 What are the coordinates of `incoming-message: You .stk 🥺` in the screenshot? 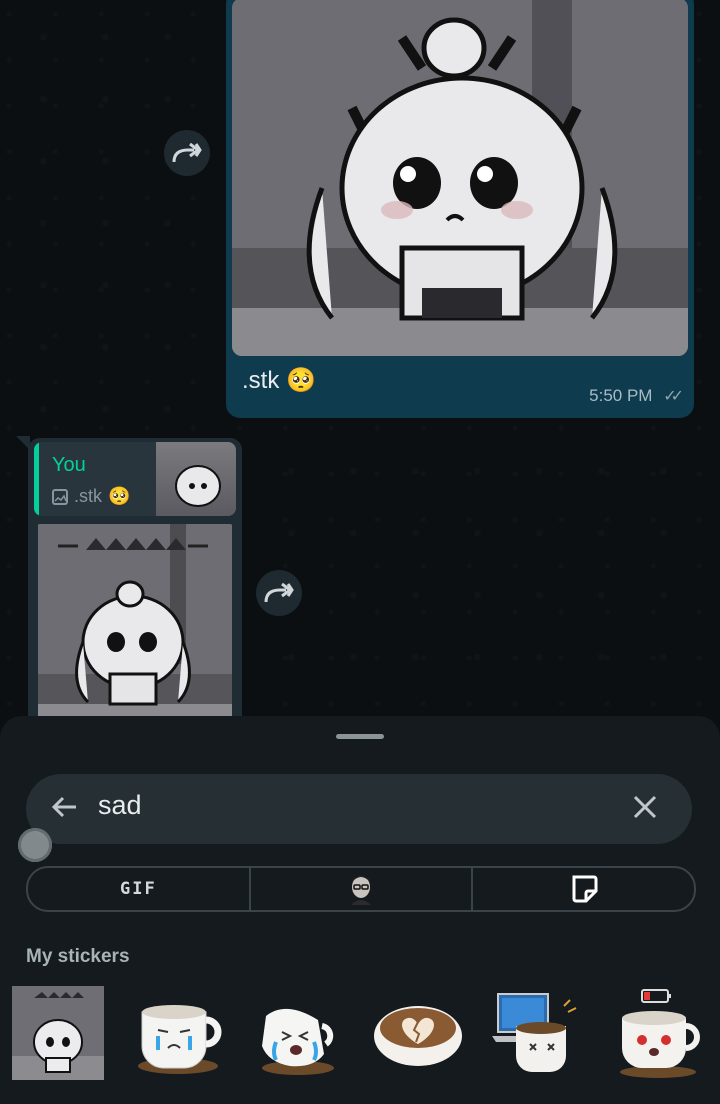 It's located at (135, 588).